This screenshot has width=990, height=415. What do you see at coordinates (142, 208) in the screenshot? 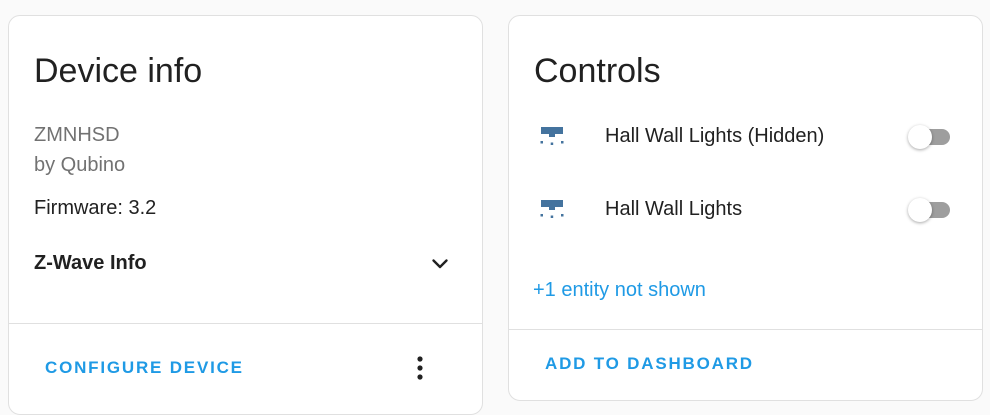
I see `firmware-value: 3.2` at bounding box center [142, 208].